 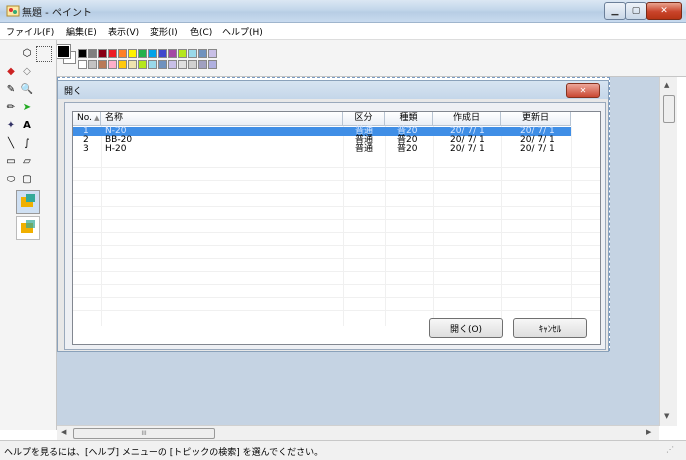 I want to click on menu-bar: ファイル(F) 編集(E) 表示(V) 変形(I) 色(C) ヘルプ(H), so click(x=343, y=31).